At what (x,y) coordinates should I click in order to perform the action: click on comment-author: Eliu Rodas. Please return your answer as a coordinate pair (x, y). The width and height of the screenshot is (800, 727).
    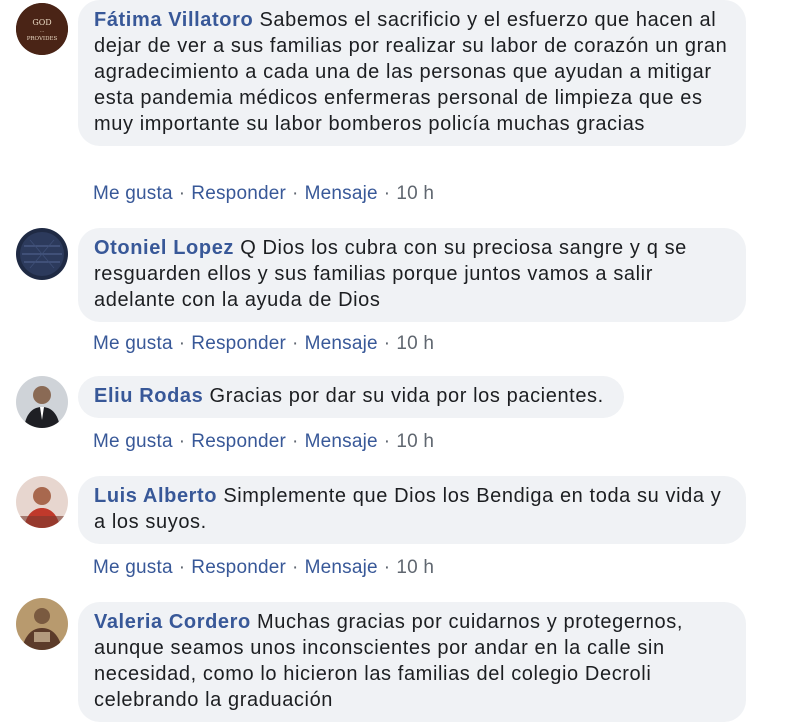
    Looking at the image, I should click on (148, 396).